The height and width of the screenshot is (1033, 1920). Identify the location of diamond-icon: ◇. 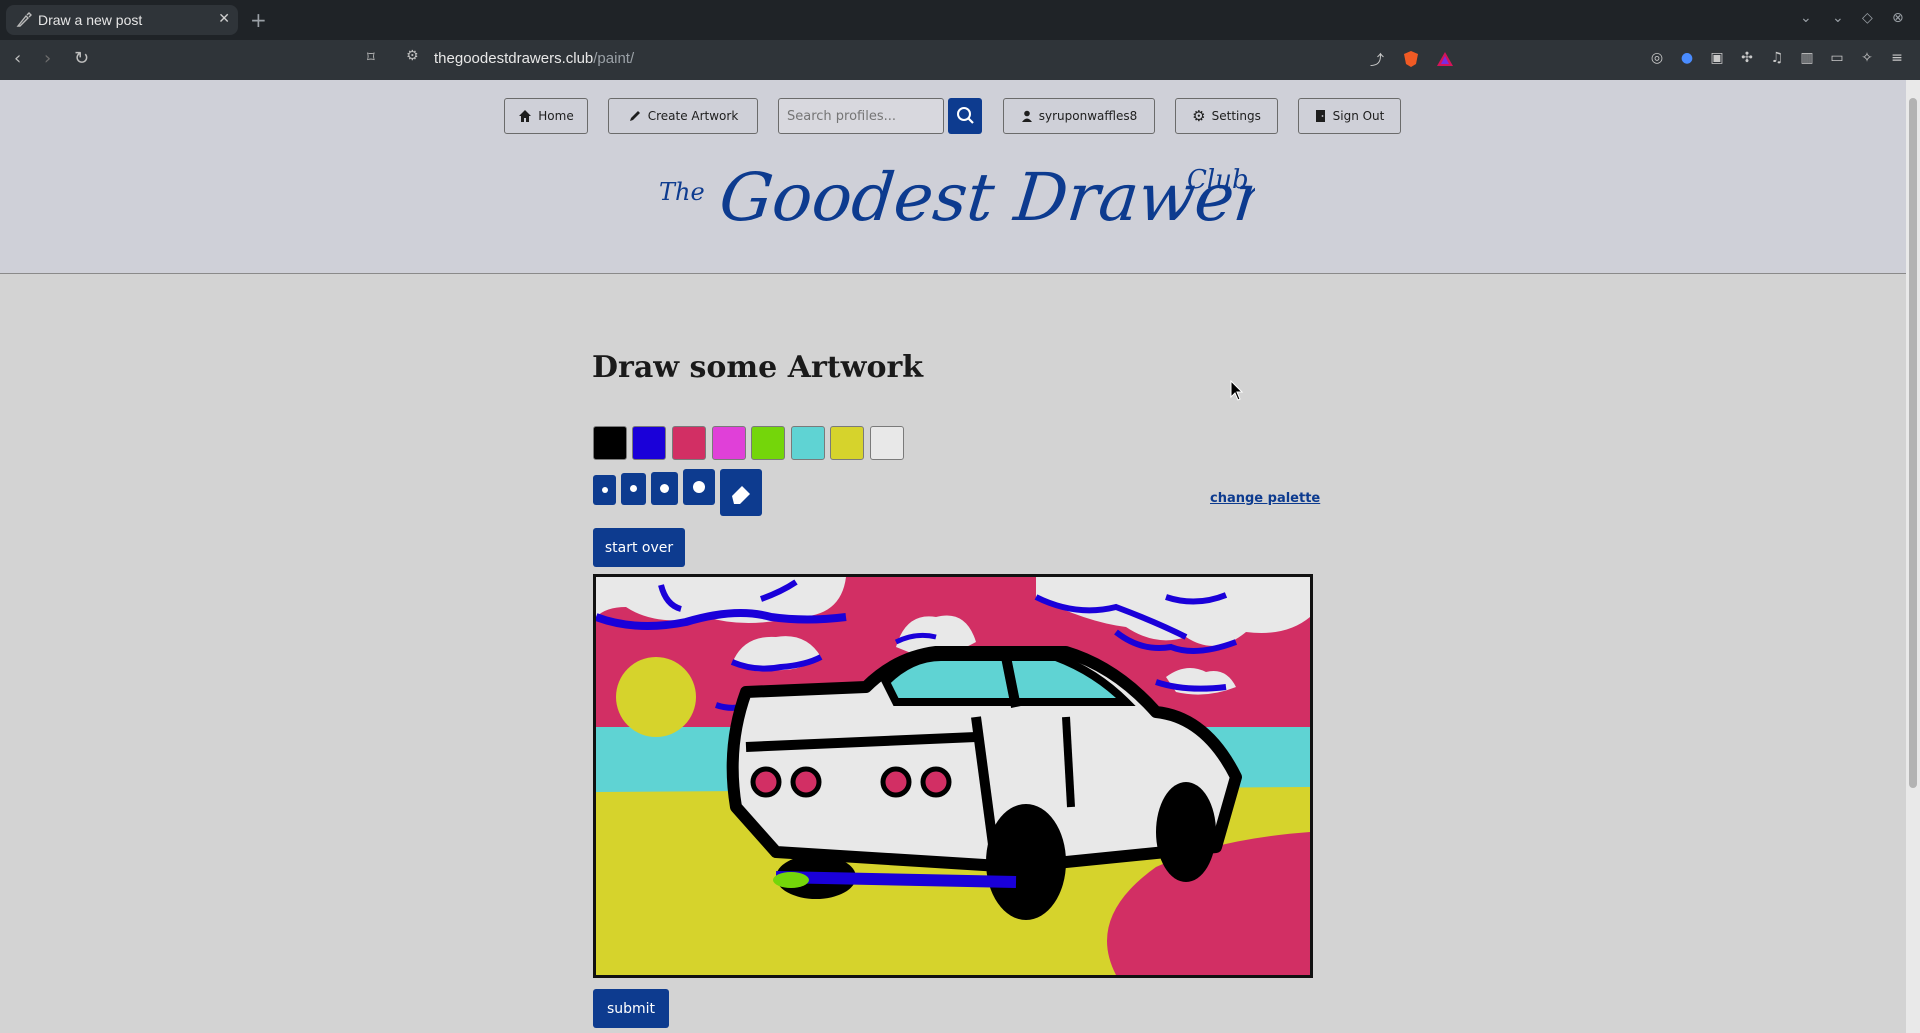
(1867, 18).